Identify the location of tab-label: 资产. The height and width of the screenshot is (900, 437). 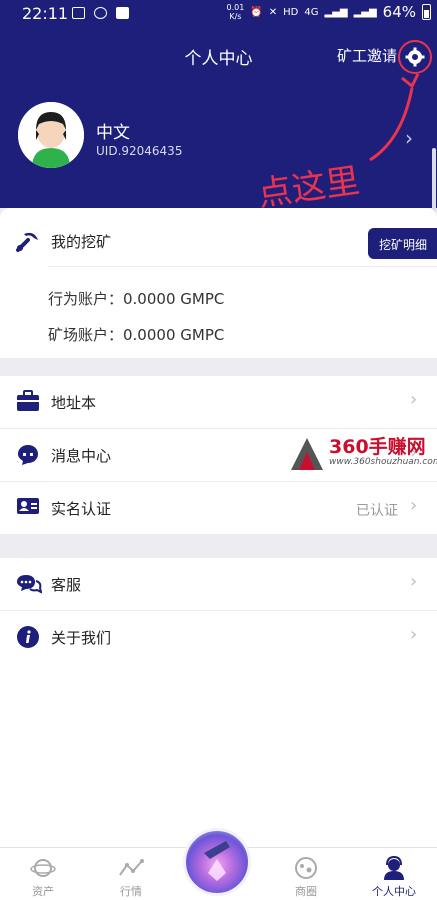
(43, 891).